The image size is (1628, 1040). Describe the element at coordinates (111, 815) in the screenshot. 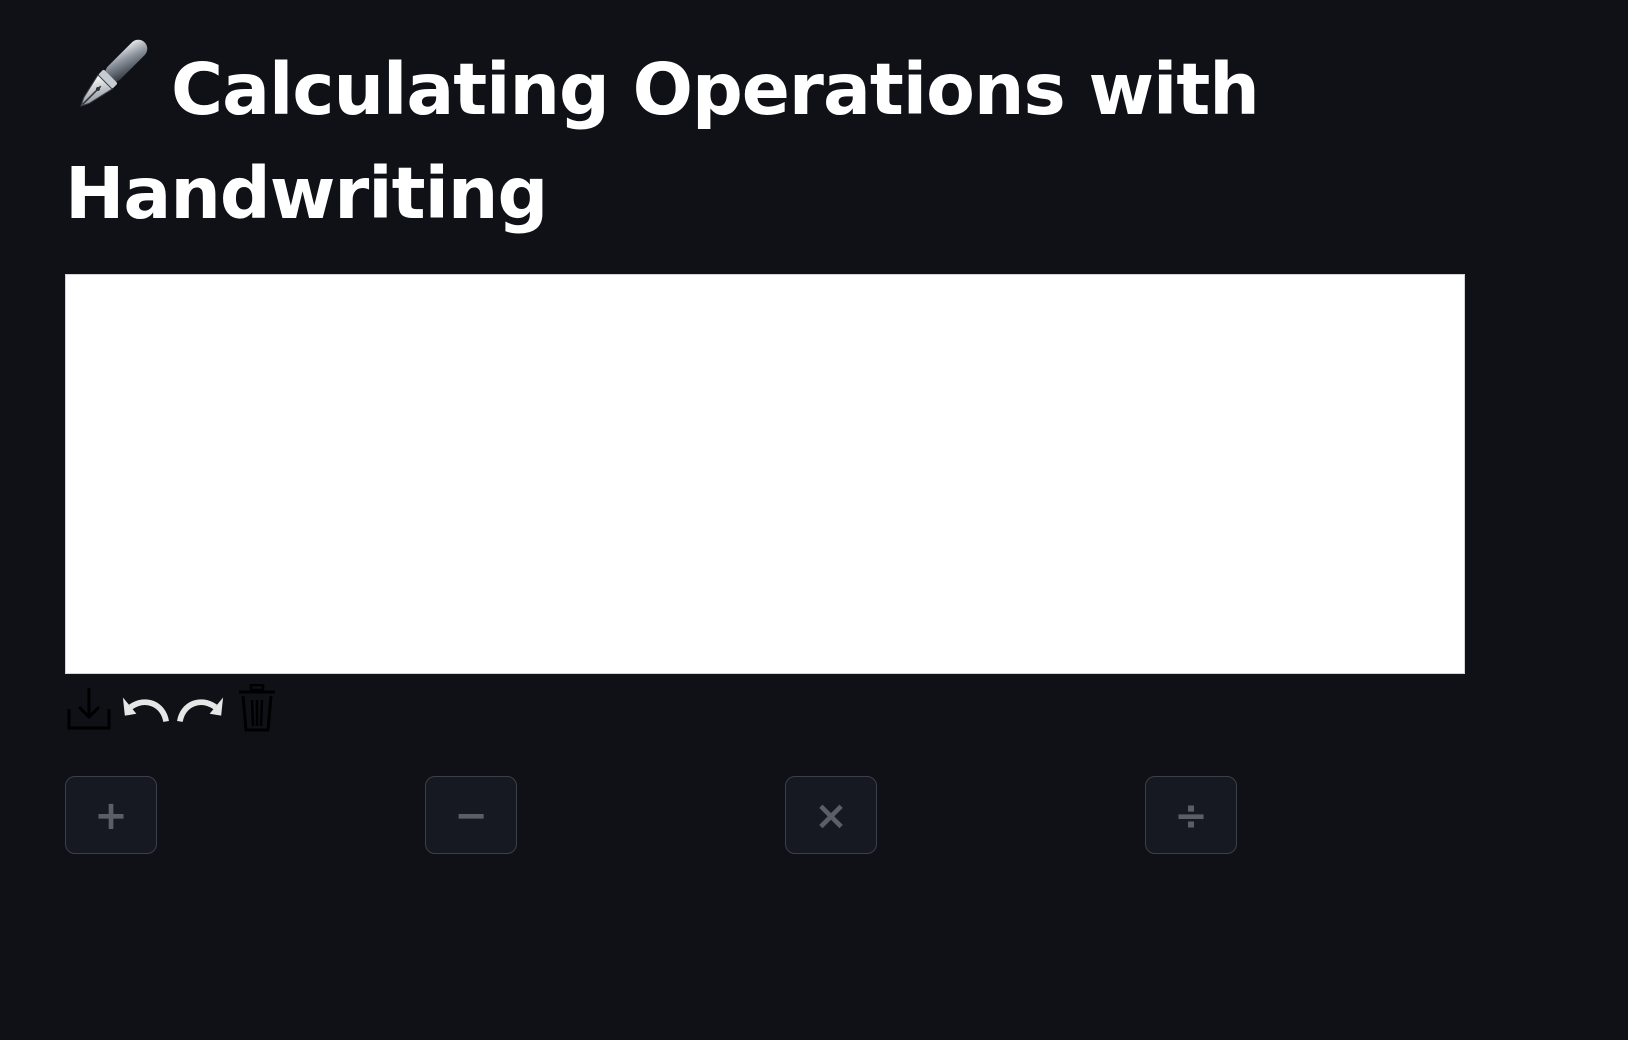

I see `add-button: +` at that location.